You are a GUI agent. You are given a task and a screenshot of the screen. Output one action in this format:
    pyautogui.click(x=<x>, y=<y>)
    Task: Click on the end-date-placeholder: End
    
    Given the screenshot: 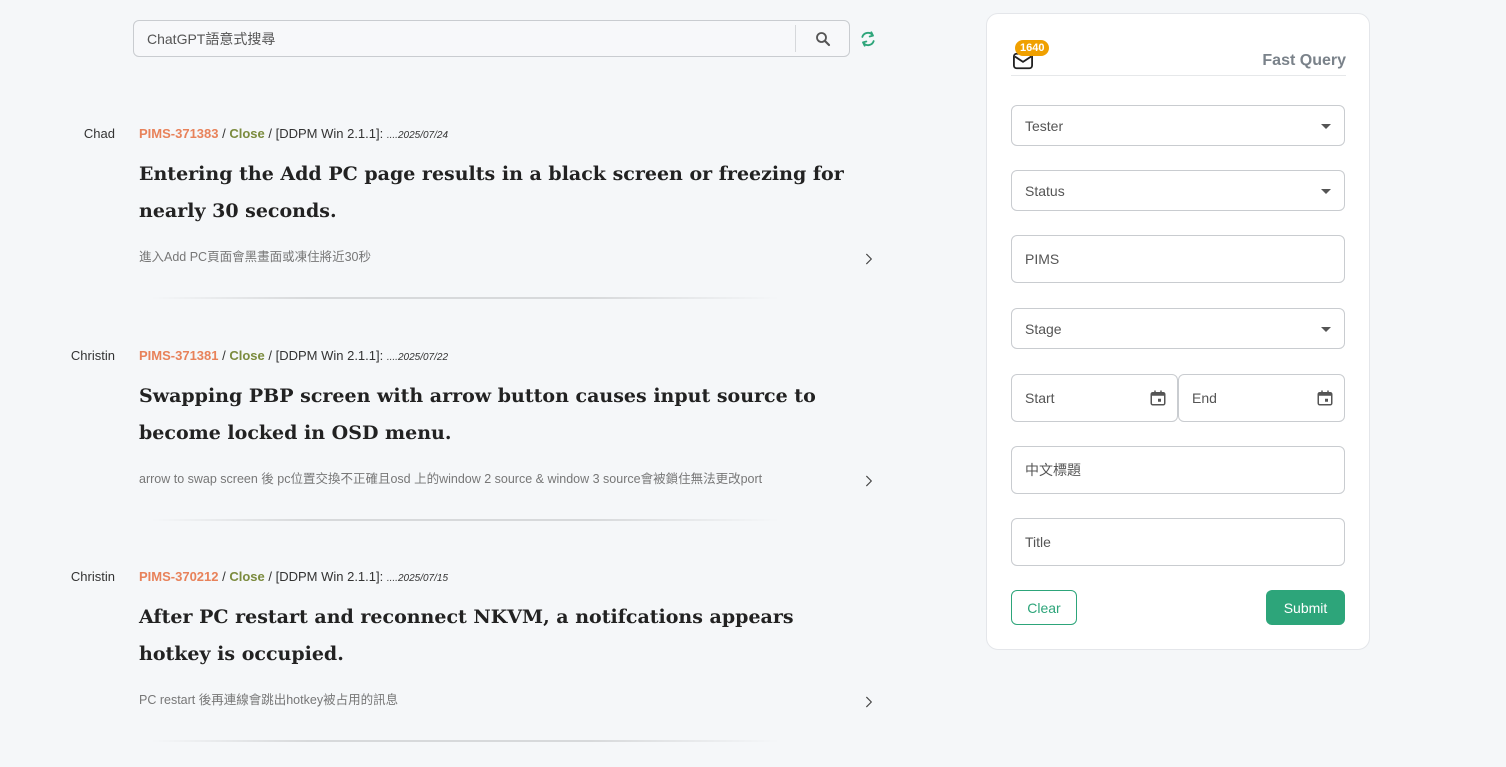 What is the action you would take?
    pyautogui.click(x=1204, y=398)
    